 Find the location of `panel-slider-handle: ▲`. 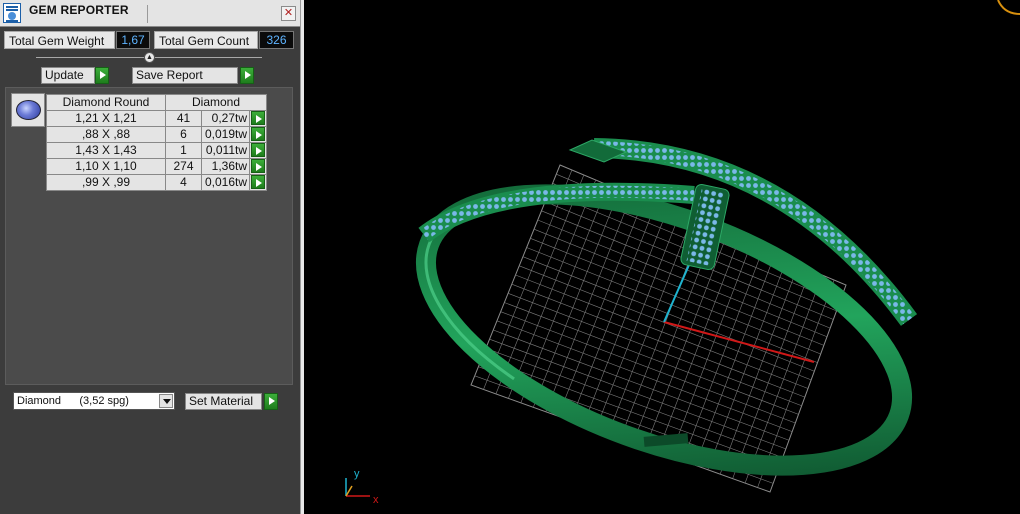

panel-slider-handle: ▲ is located at coordinates (149, 57).